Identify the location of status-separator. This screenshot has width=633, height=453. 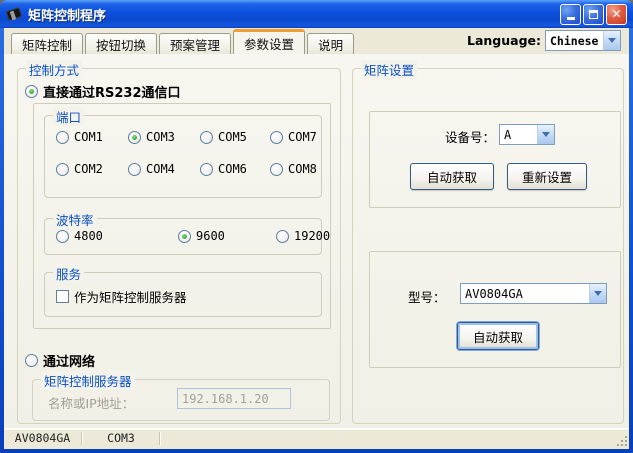
(160, 438).